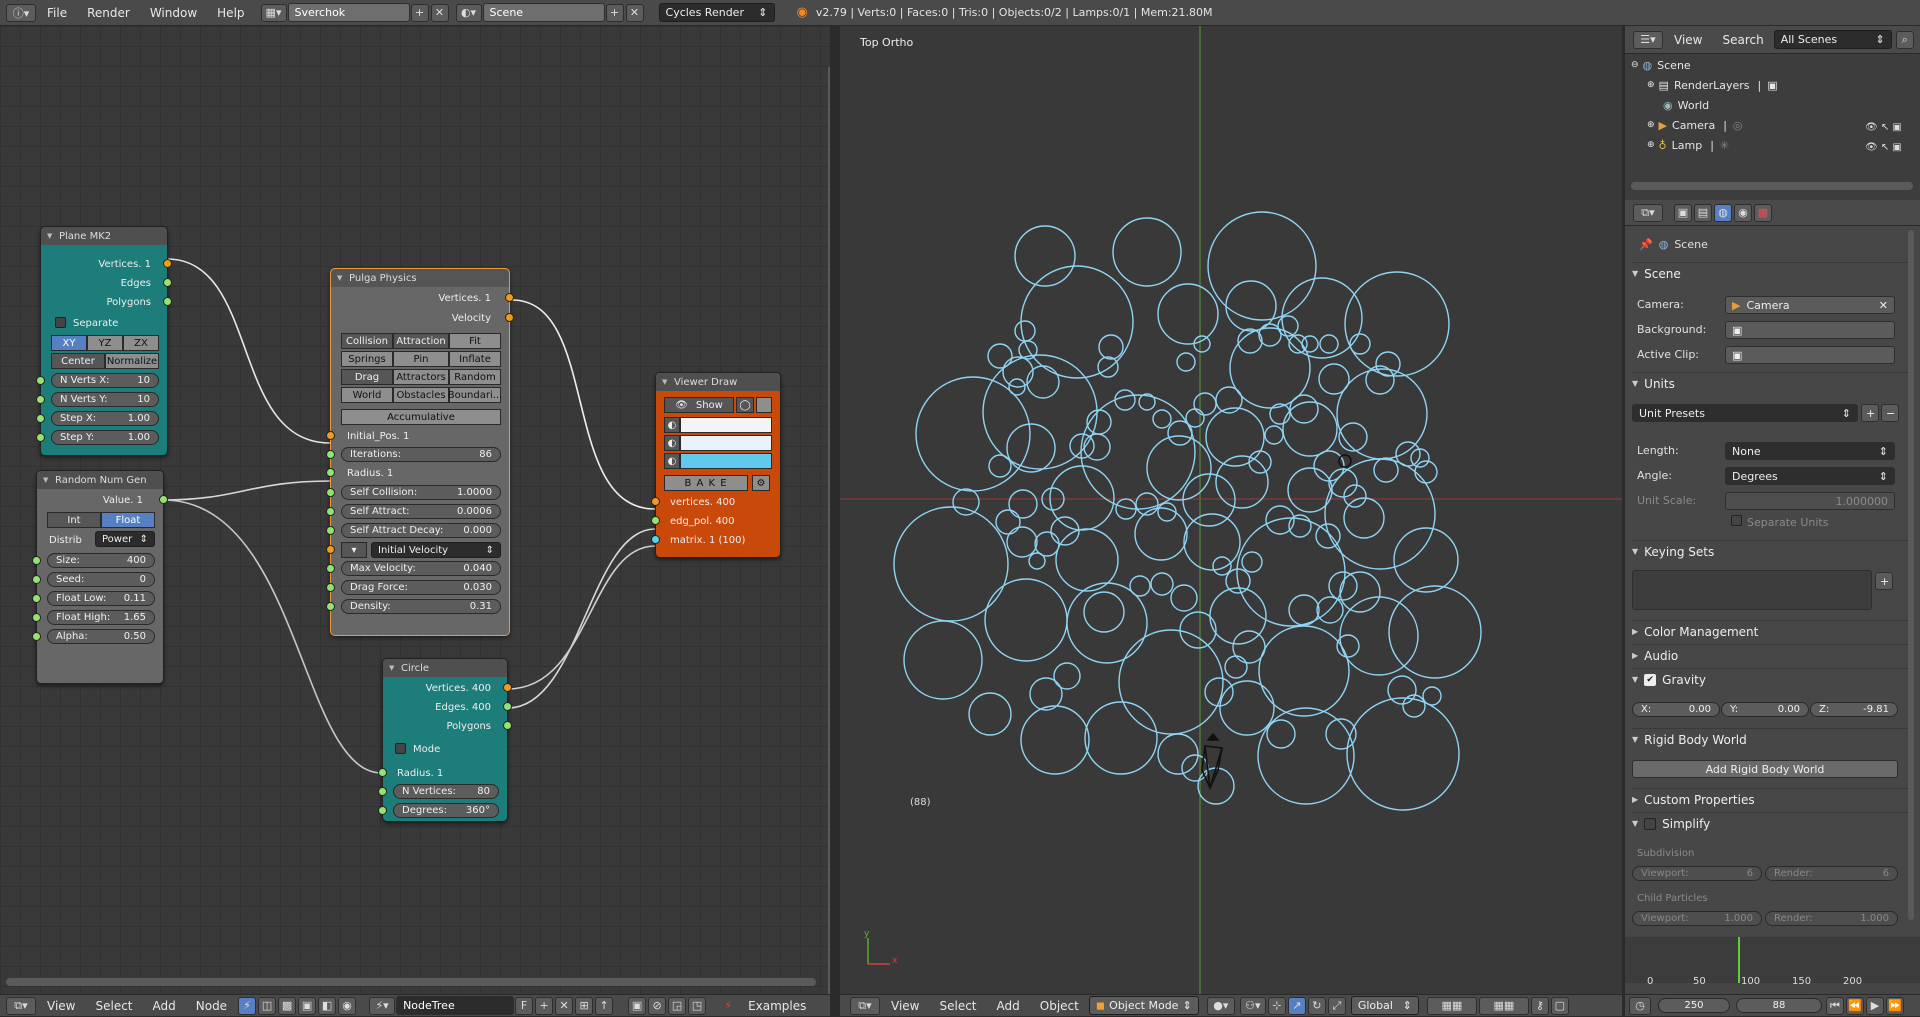  Describe the element at coordinates (400, 748) in the screenshot. I see `mode-checkbox` at that location.